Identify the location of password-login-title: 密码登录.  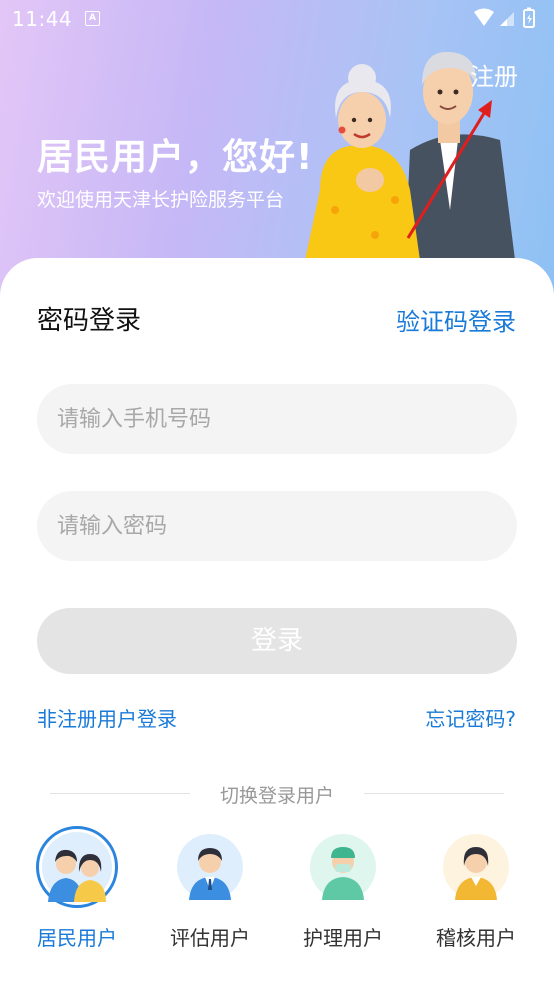
(89, 321).